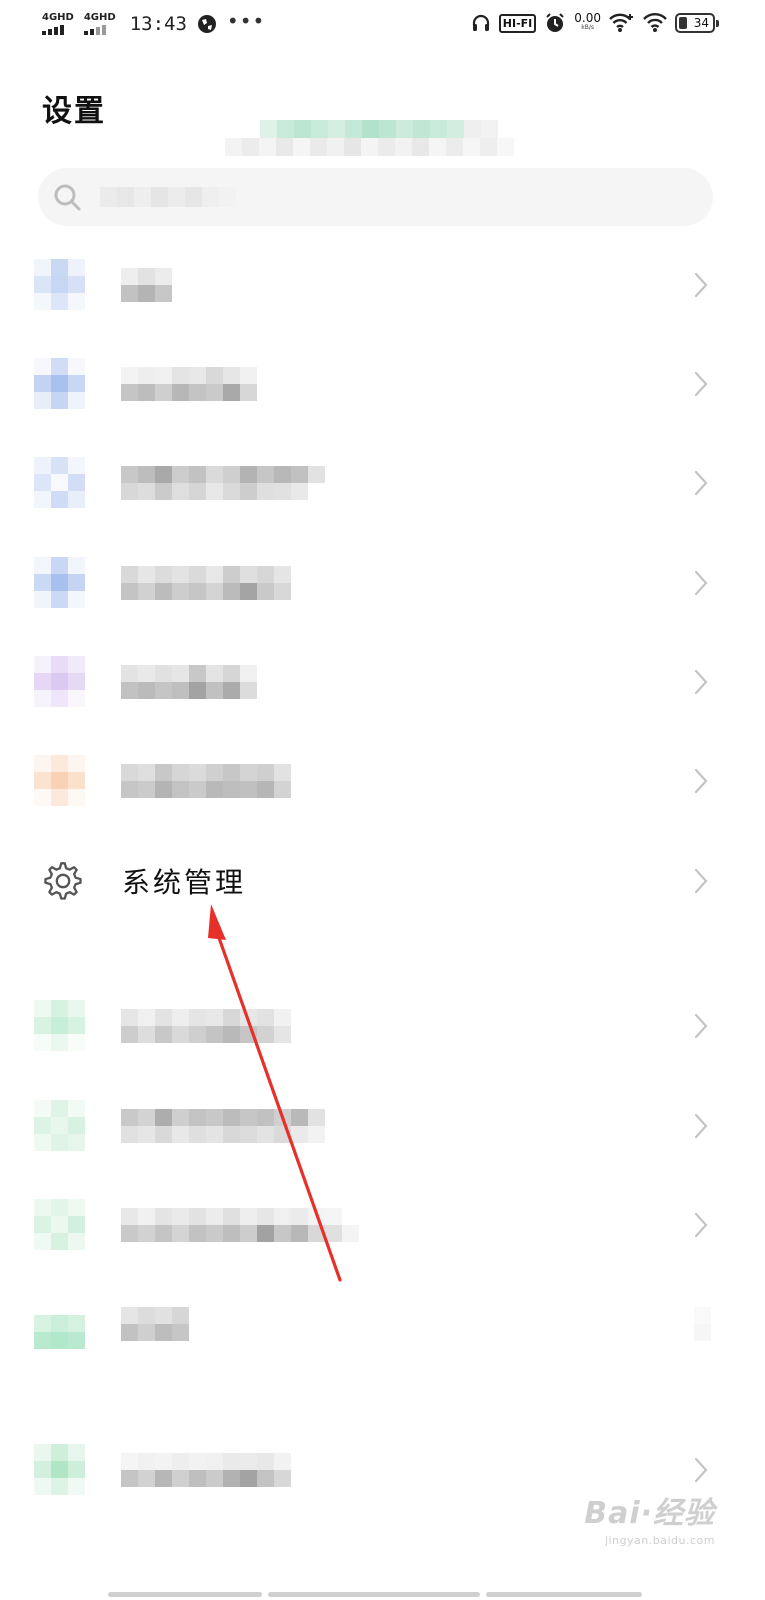  I want to click on network-speed: 0.00 kB/s, so click(587, 22).